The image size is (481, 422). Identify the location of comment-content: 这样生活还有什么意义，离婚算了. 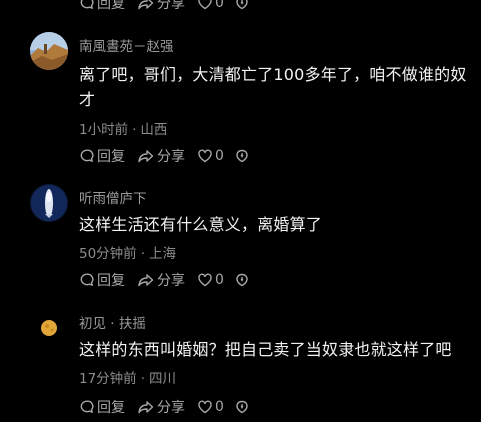
(201, 224).